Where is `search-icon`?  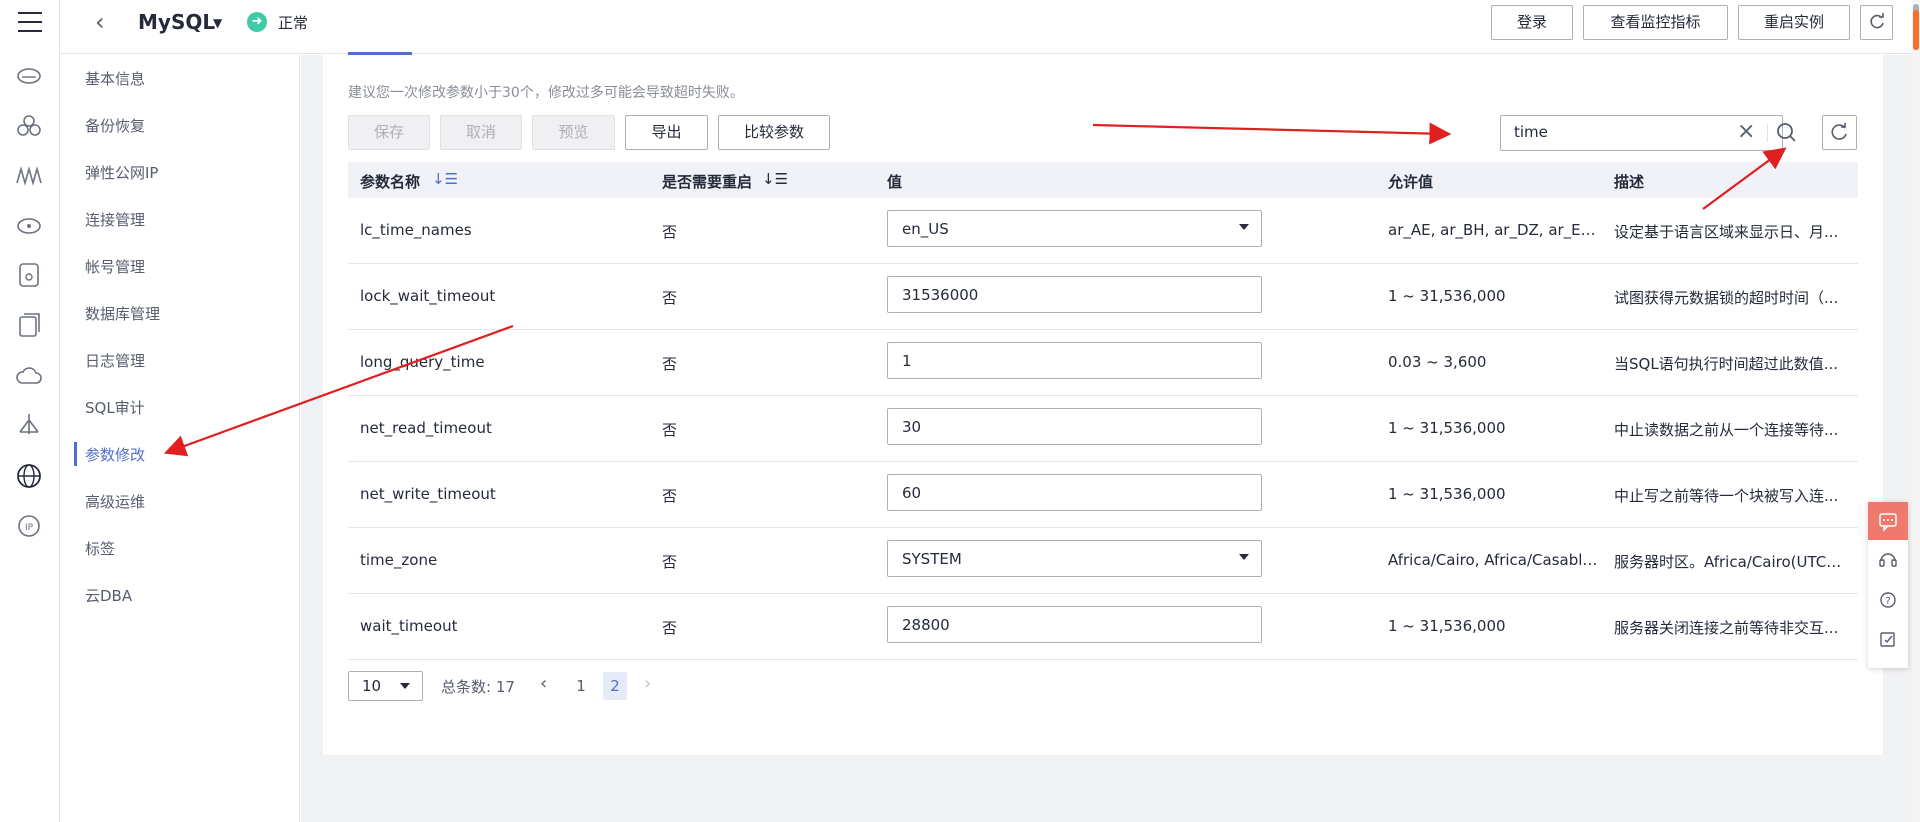
search-icon is located at coordinates (1786, 132).